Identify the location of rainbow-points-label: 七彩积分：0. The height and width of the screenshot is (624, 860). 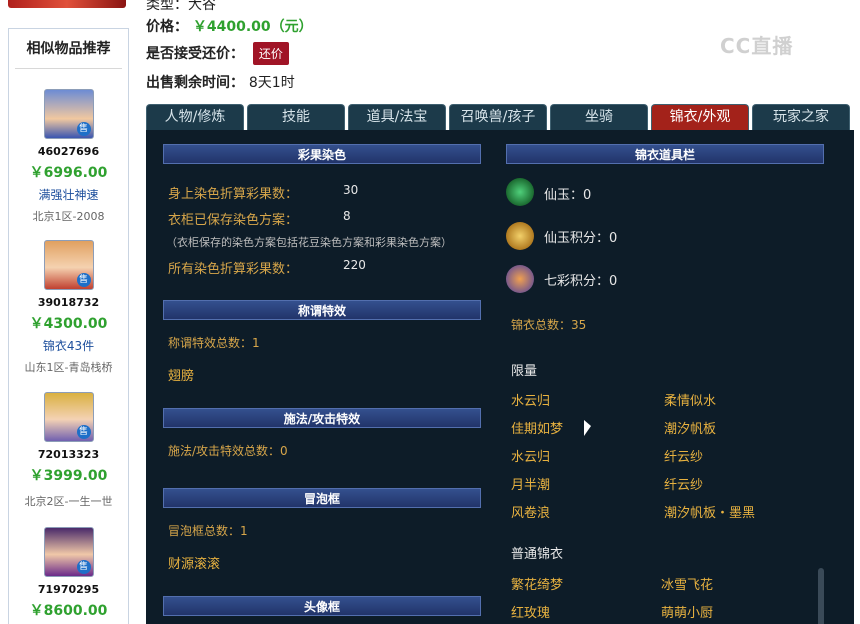
(581, 281).